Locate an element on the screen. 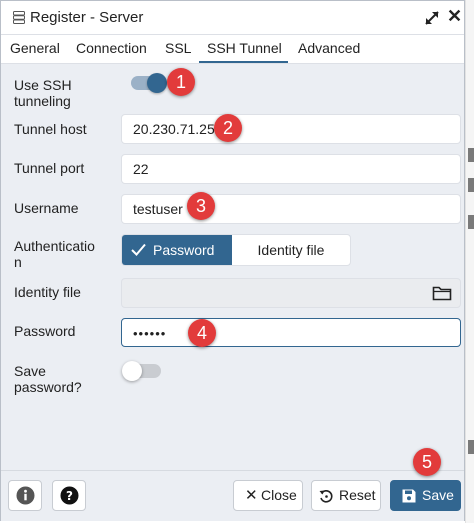 Image resolution: width=474 pixels, height=523 pixels. authentication-selector: Password Identity file is located at coordinates (236, 250).